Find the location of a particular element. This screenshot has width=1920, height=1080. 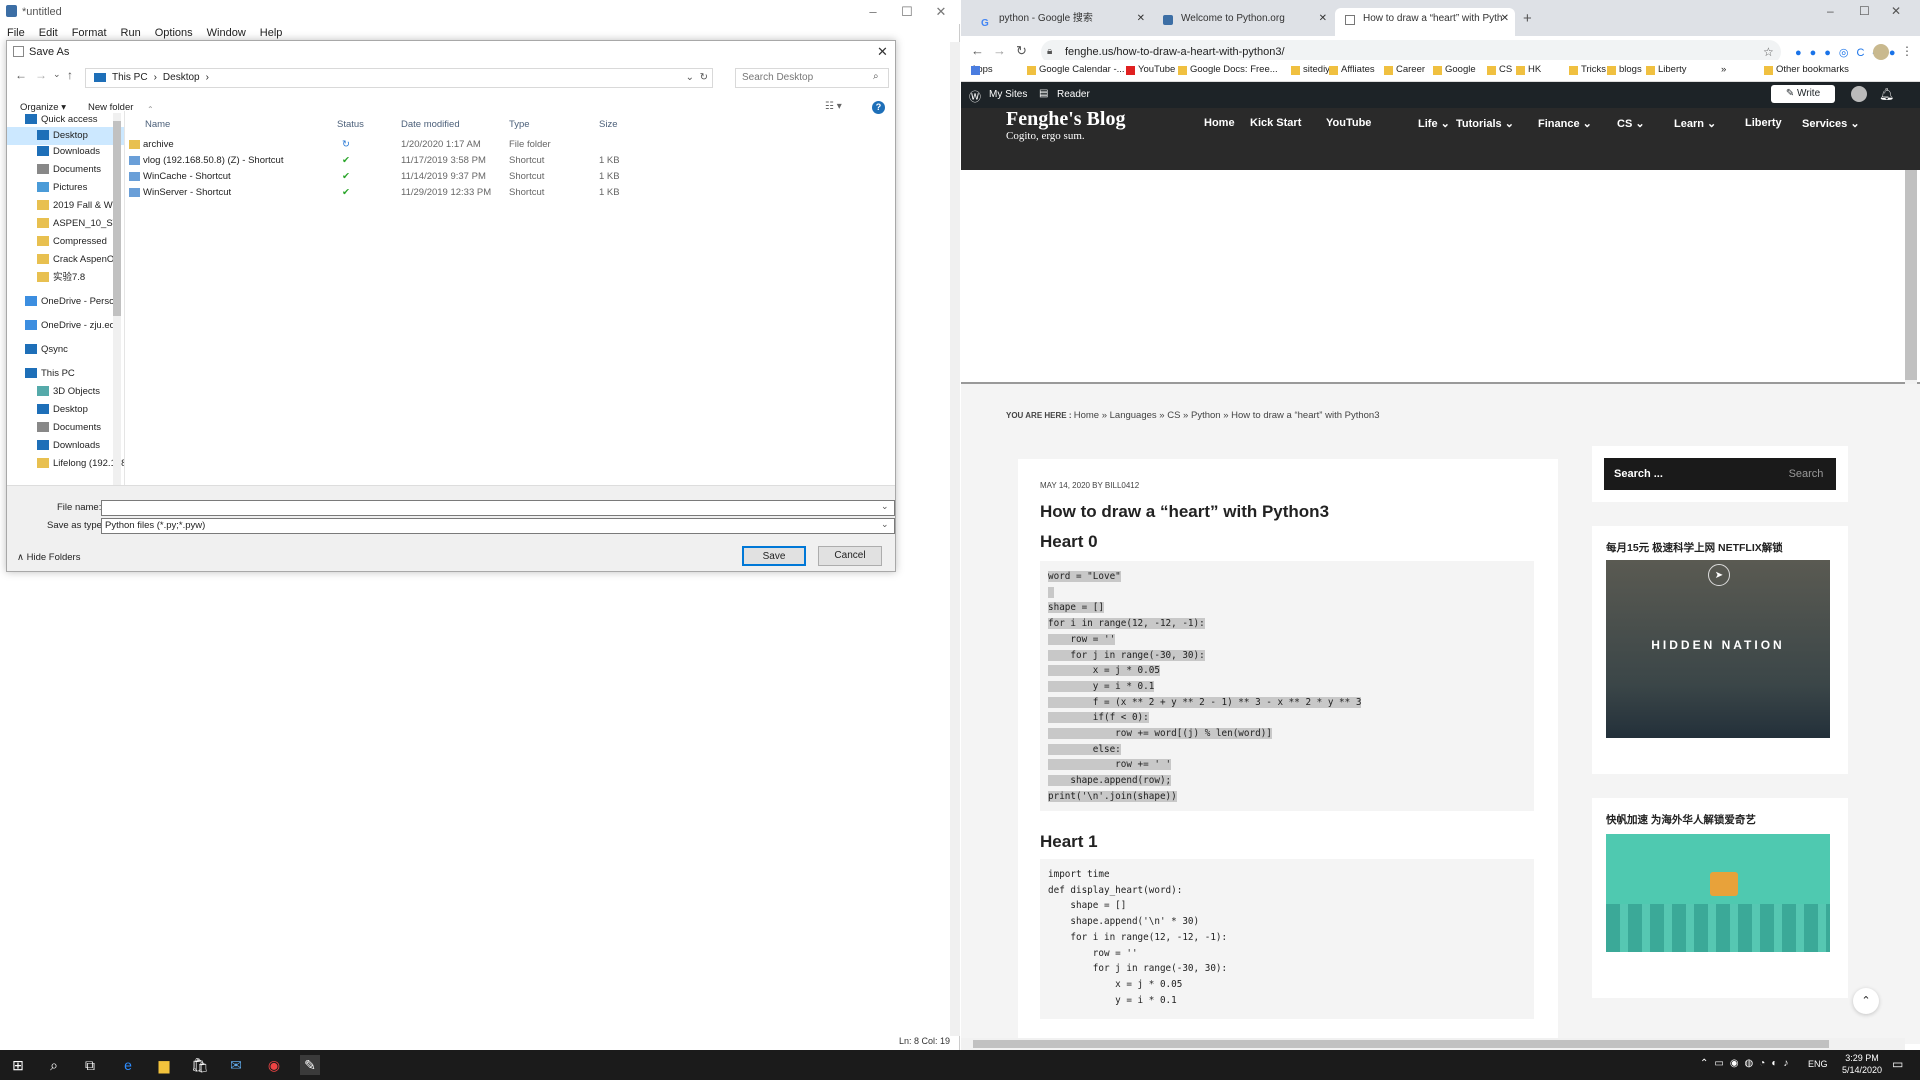

bookmark-item: Affliates is located at coordinates (1358, 69).